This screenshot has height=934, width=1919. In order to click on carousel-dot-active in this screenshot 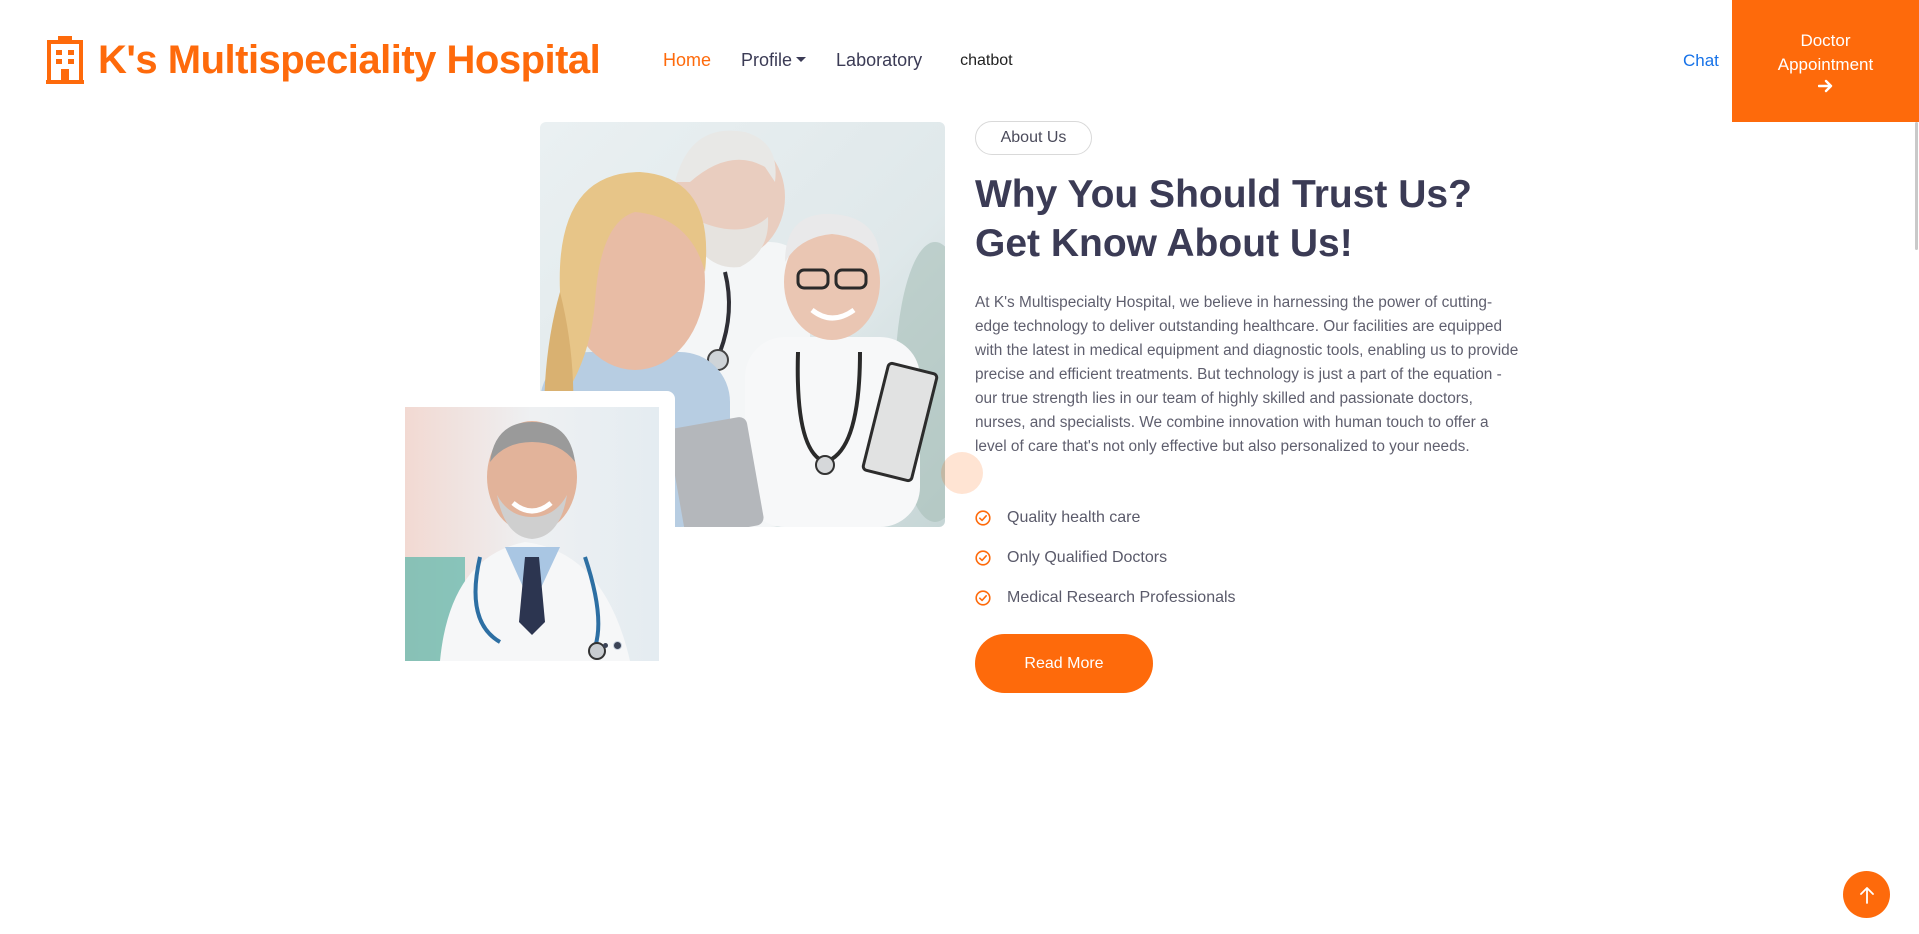, I will do `click(617, 645)`.